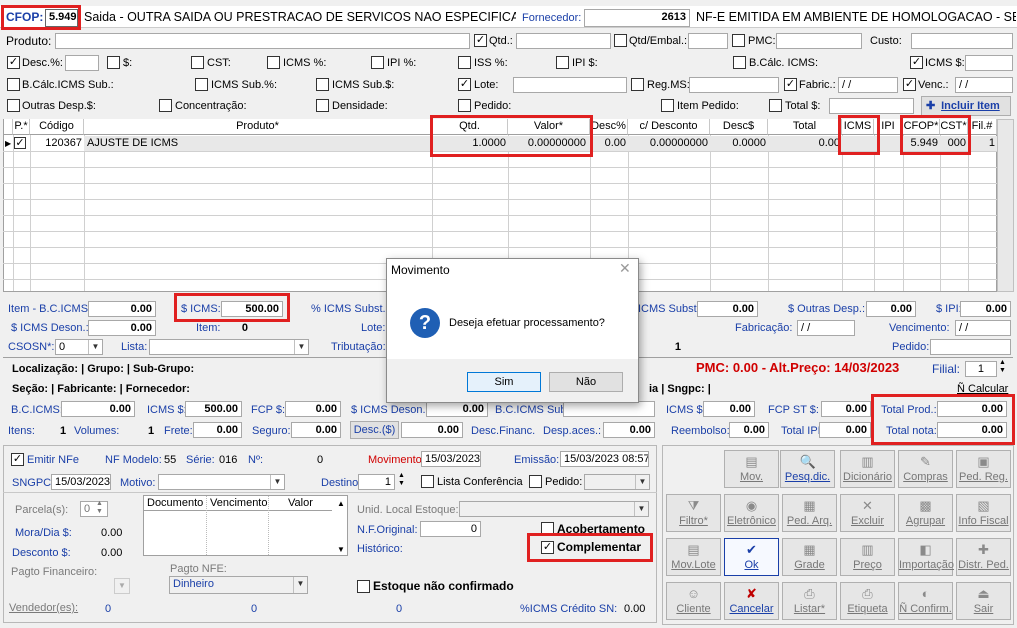 The width and height of the screenshot is (1017, 628). Describe the element at coordinates (972, 409) in the screenshot. I see `total-prod-input: 0.00` at that location.